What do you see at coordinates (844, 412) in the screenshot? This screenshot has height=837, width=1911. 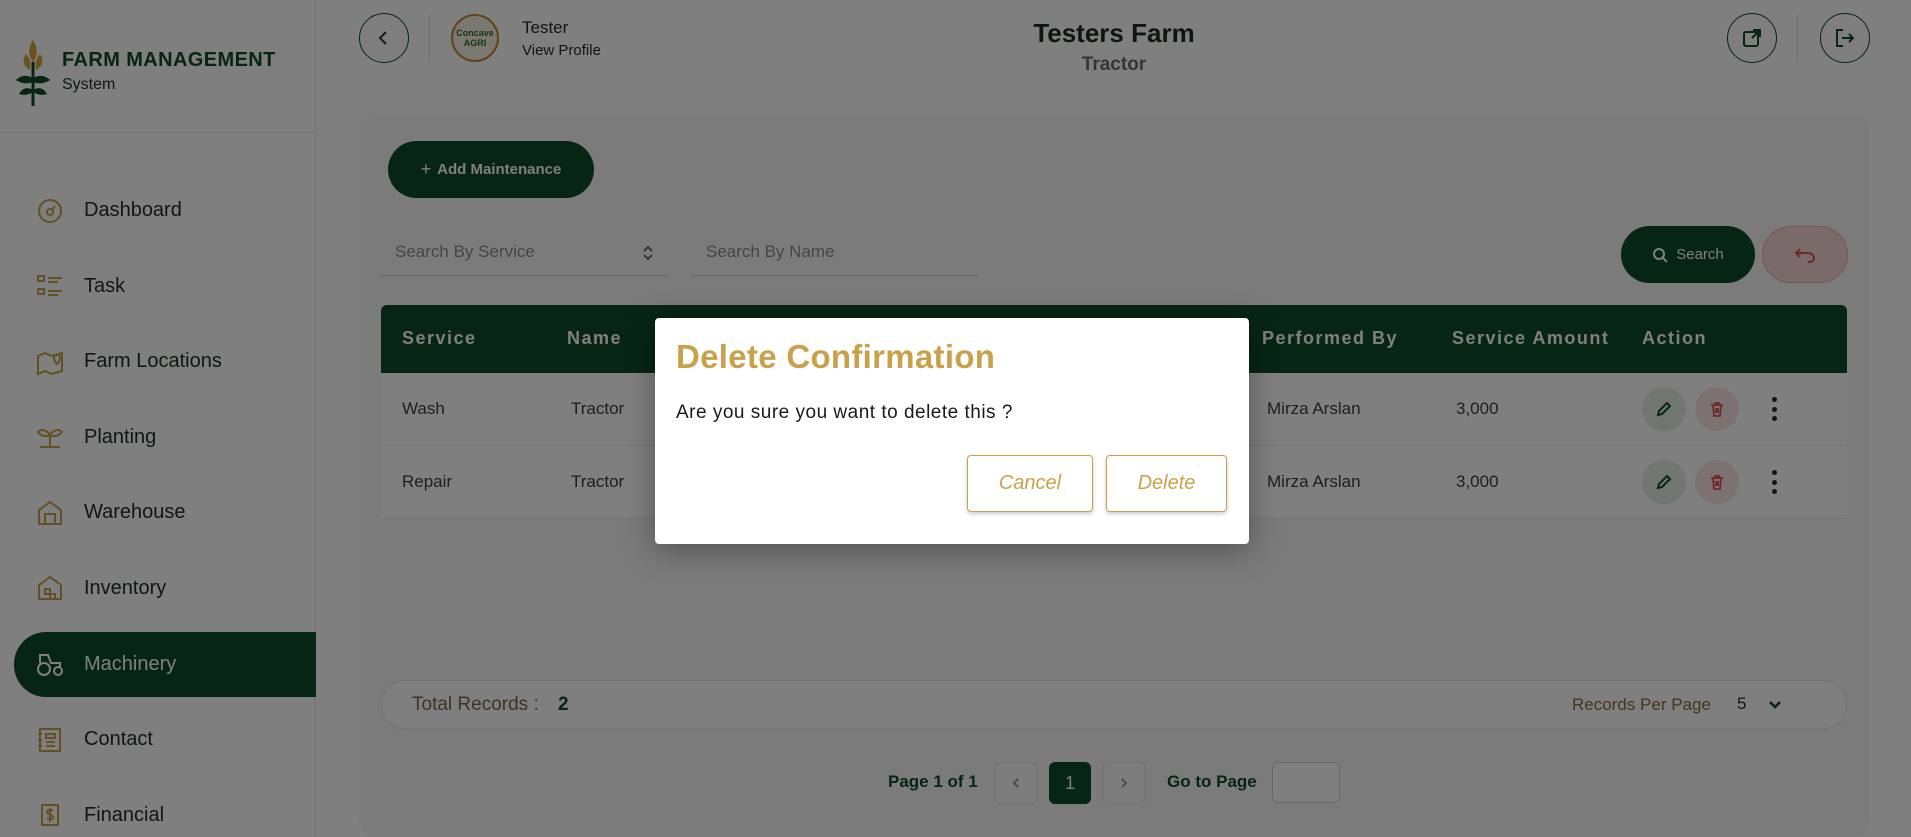 I see `dialog-message: Are you sure you want to delete this ?` at bounding box center [844, 412].